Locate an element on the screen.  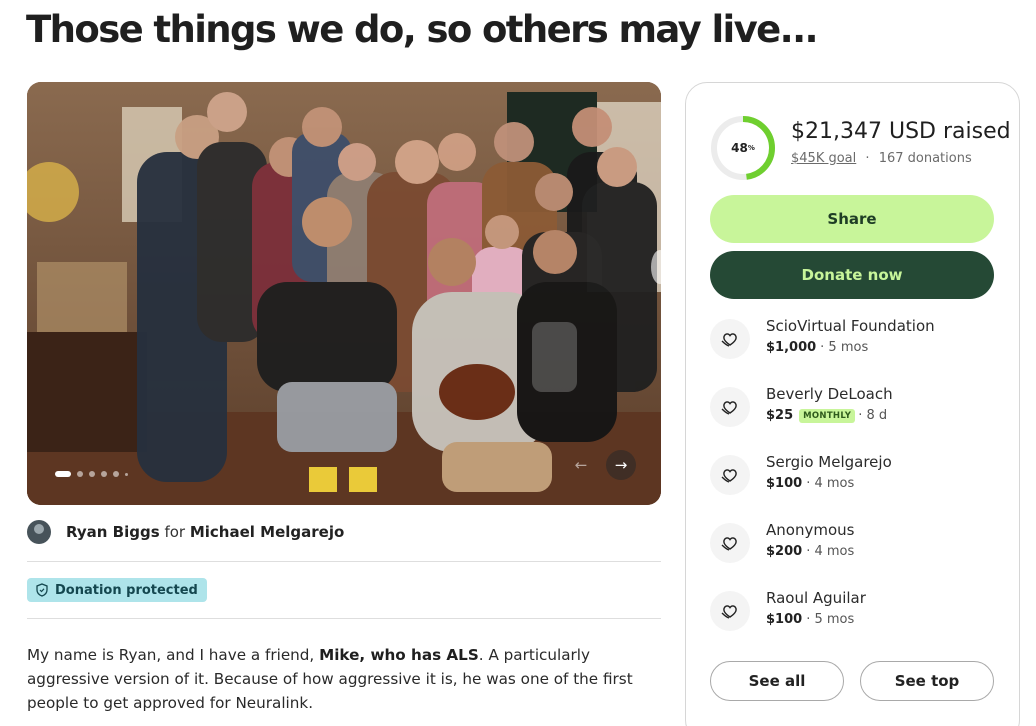
arrow-left-icon: ← is located at coordinates (581, 465).